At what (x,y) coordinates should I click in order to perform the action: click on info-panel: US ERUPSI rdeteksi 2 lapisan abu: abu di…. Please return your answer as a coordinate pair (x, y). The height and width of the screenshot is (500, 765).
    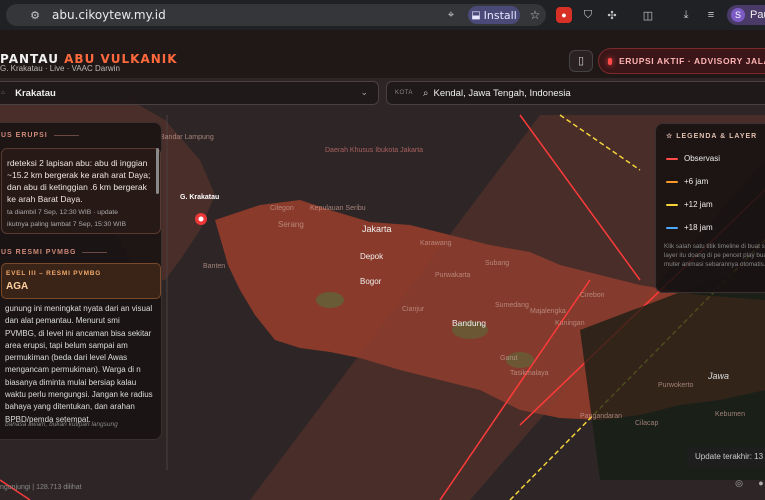
    Looking at the image, I should click on (81, 281).